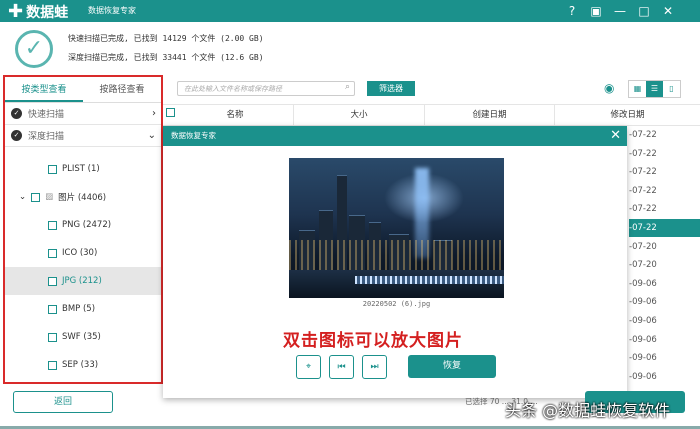 The height and width of the screenshot is (429, 700). I want to click on tree-item-jpg: JPG (212), so click(83, 281).